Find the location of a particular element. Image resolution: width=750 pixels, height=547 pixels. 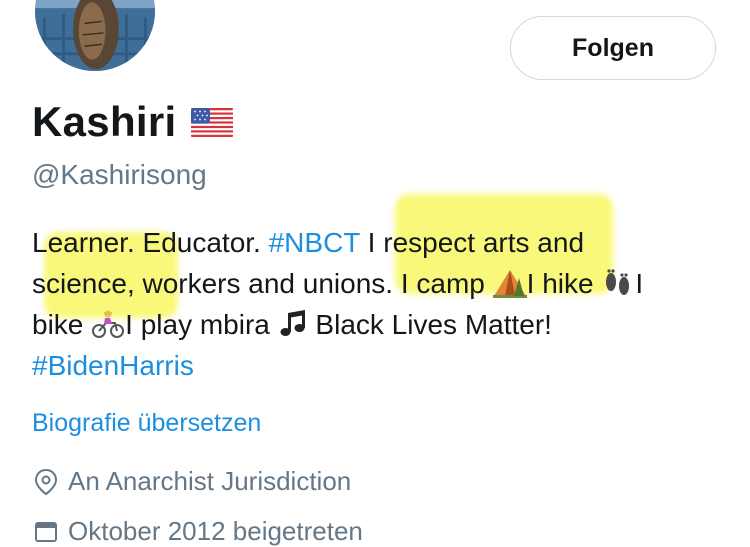

bio-text: science, workers and unions. I camp is located at coordinates (258, 283).